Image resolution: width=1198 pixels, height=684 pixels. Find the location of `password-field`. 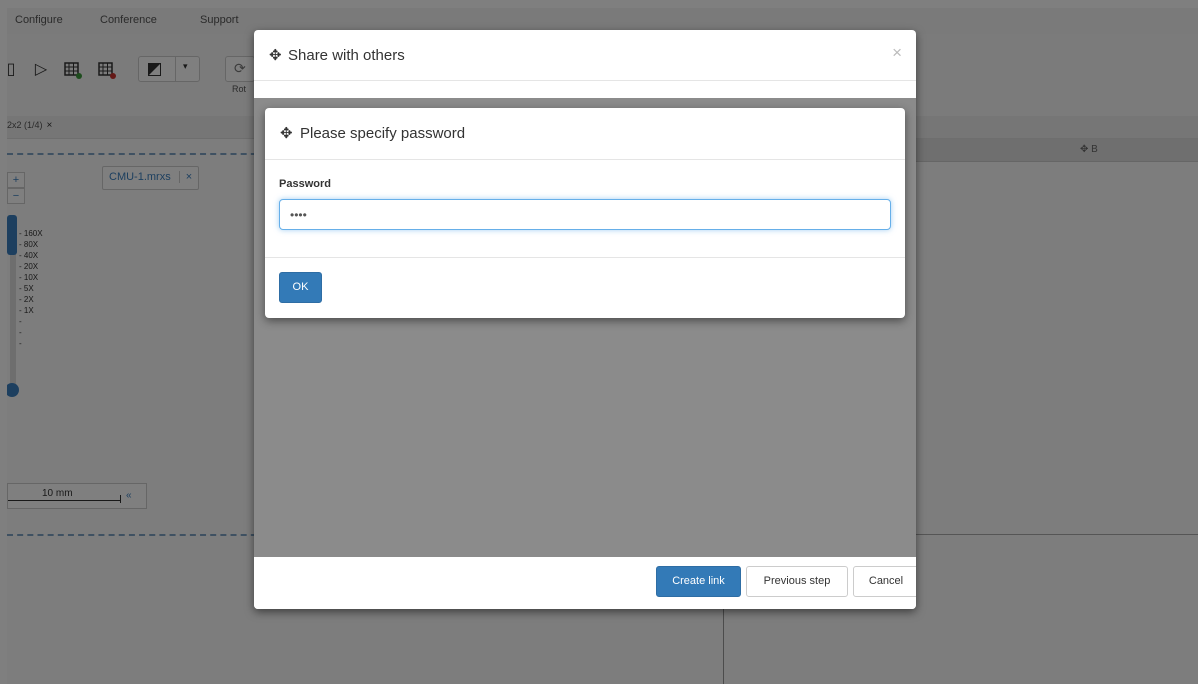

password-field is located at coordinates (585, 214).